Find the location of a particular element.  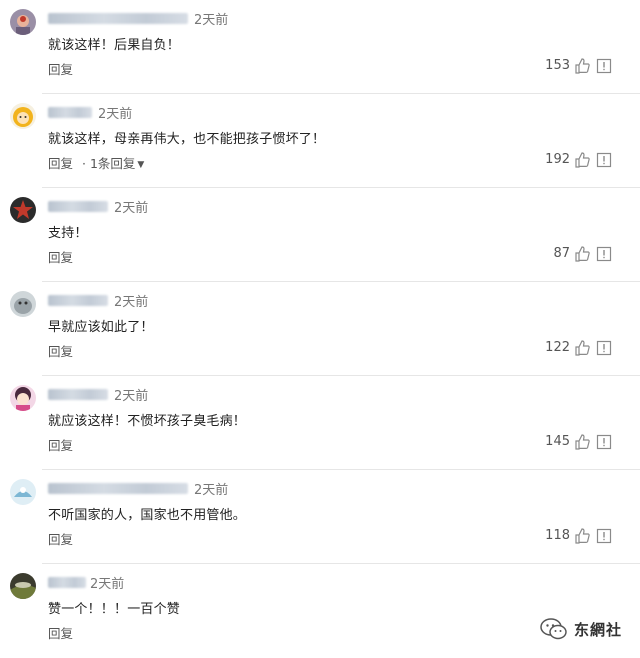

like-count: 122 is located at coordinates (557, 347).